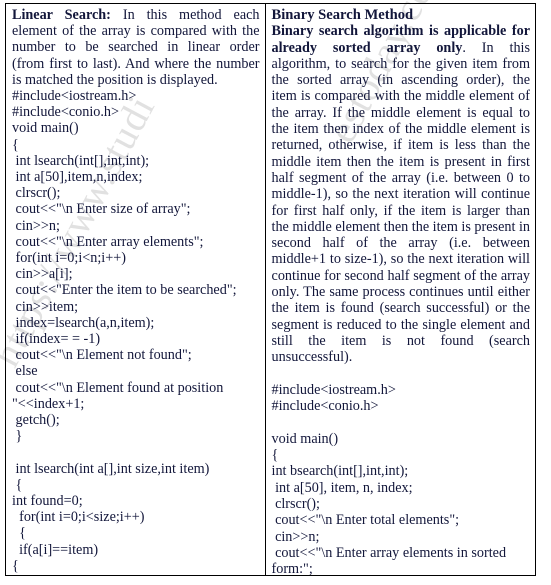  I want to click on right-includes-spacer, so click(401, 422).